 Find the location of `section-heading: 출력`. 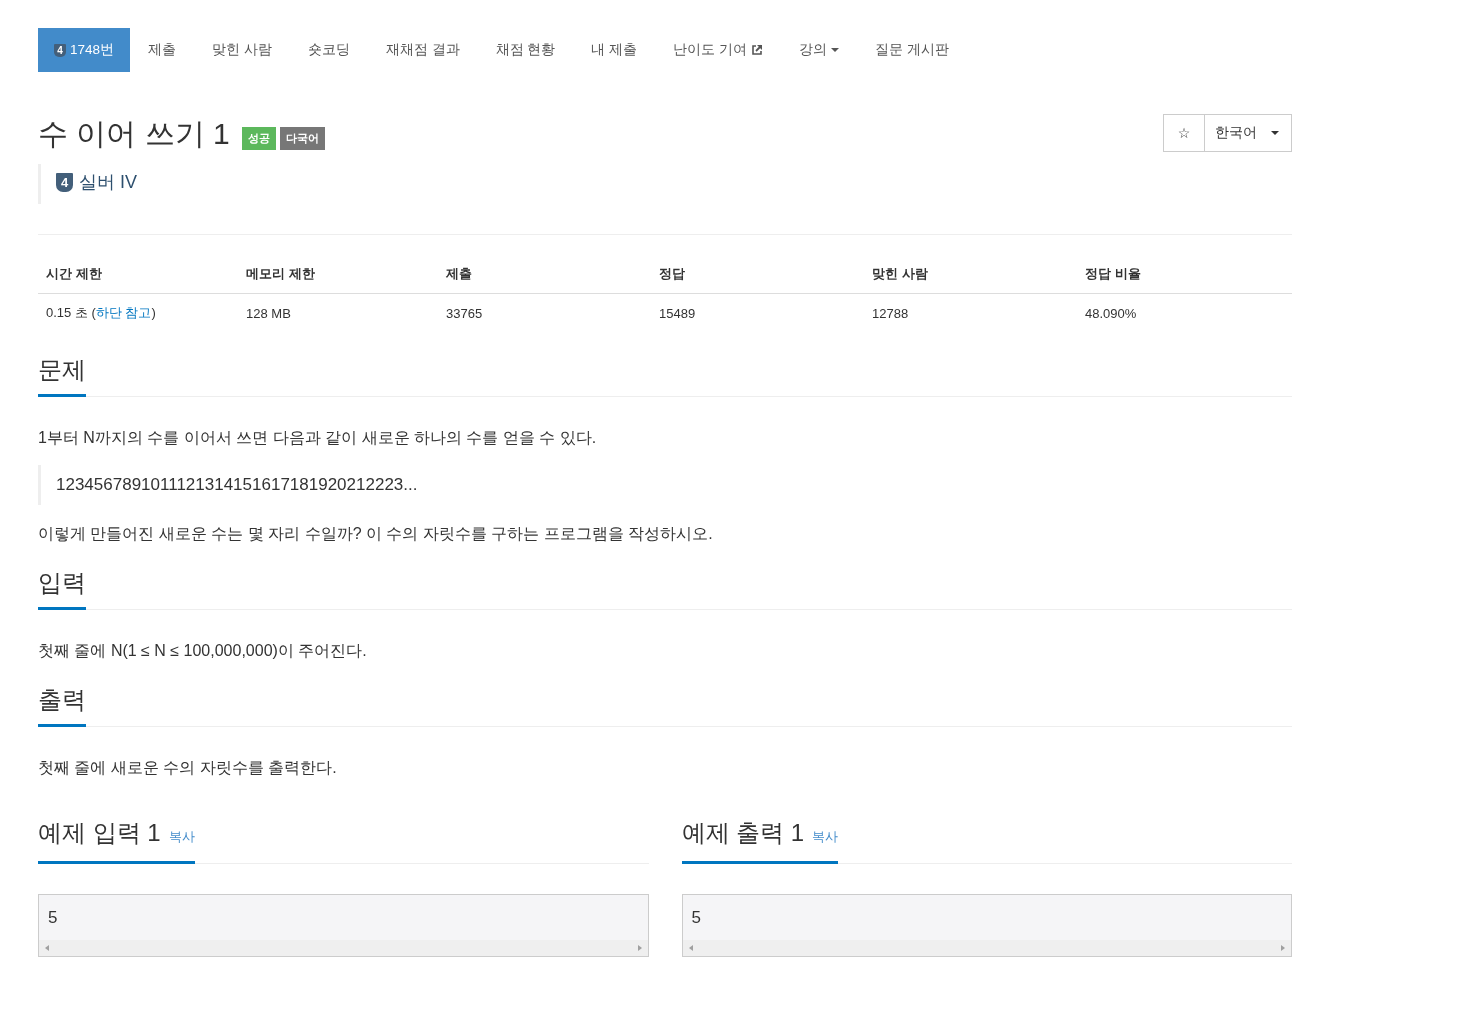

section-heading: 출력 is located at coordinates (62, 705).